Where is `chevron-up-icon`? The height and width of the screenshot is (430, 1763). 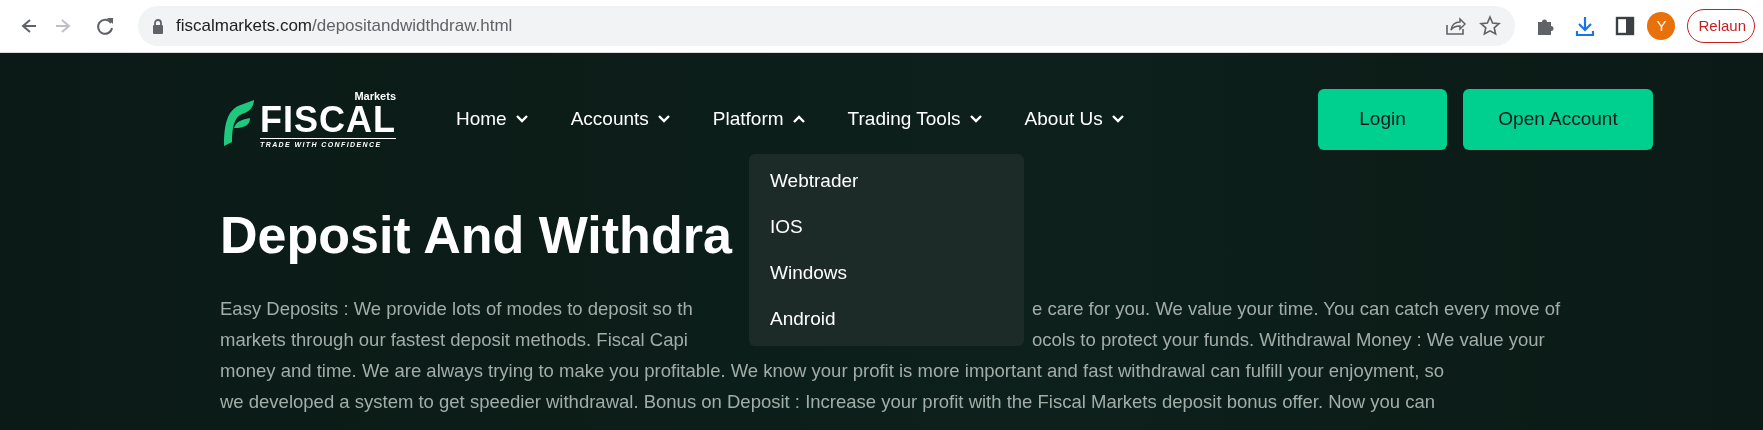 chevron-up-icon is located at coordinates (798, 119).